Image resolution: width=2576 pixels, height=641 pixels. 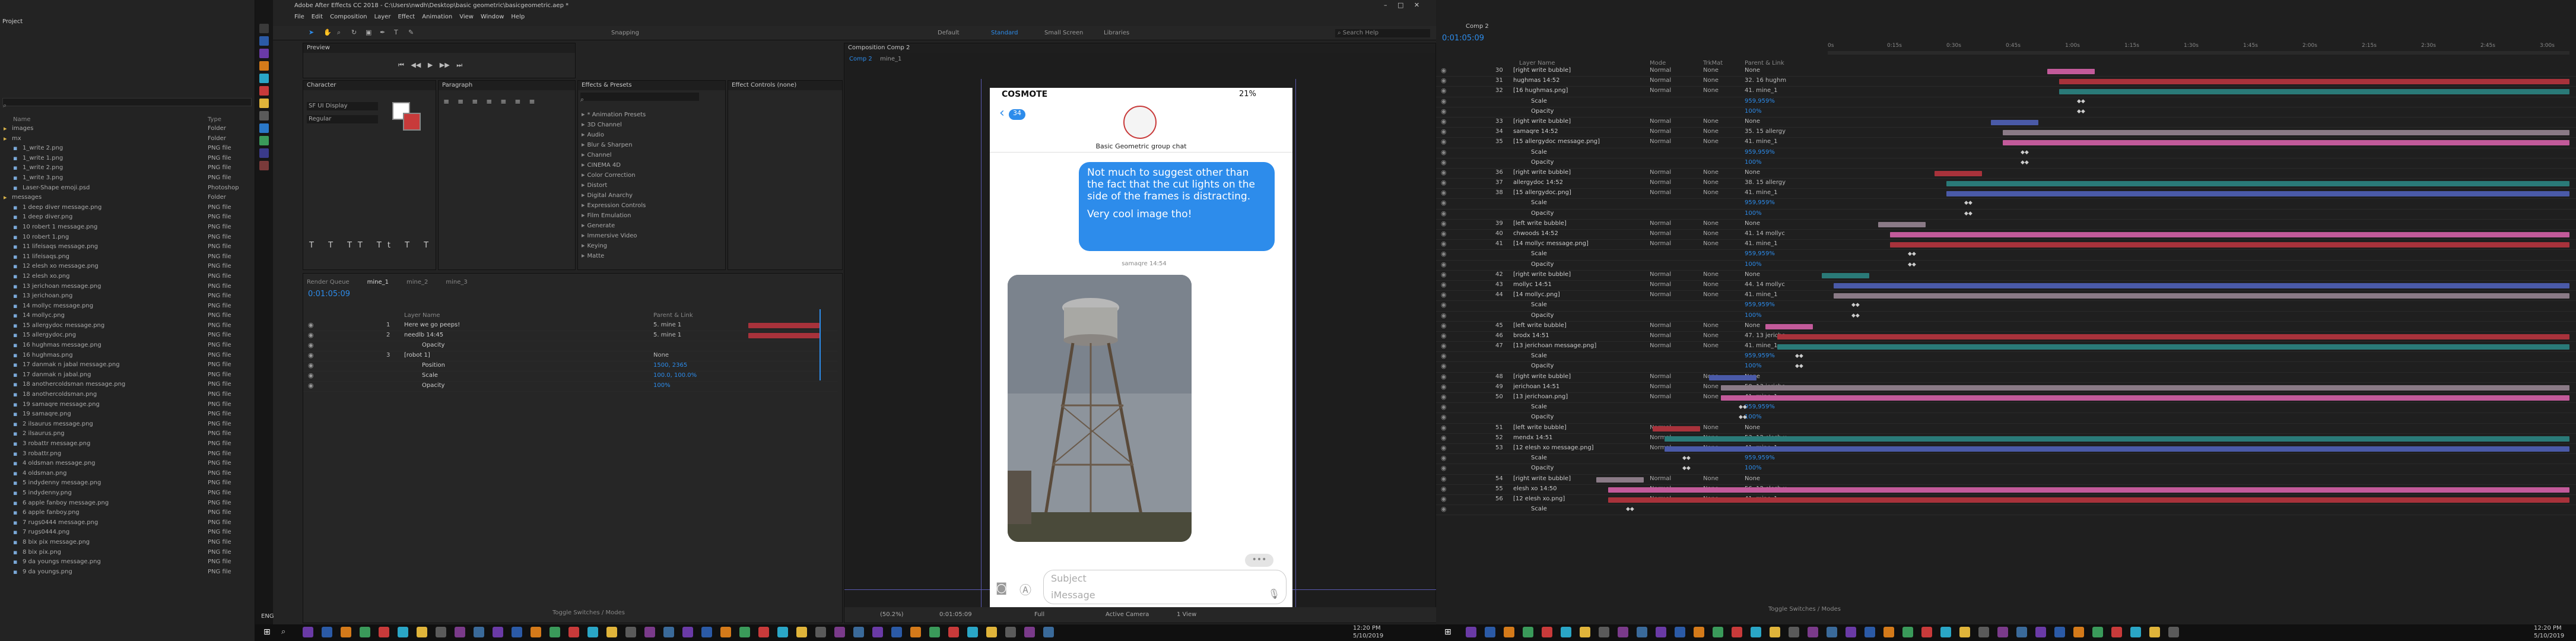 I want to click on layer-parent: 959,959%, so click(x=1783, y=458).